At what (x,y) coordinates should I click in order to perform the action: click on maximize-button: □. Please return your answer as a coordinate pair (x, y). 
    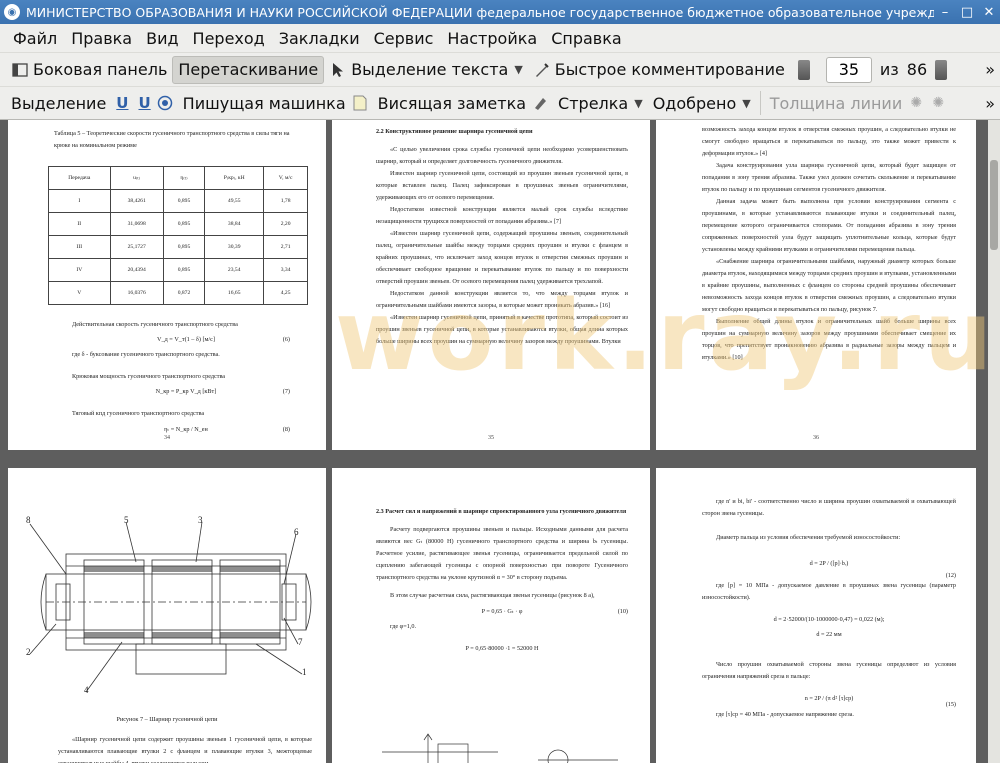
    Looking at the image, I should click on (967, 12).